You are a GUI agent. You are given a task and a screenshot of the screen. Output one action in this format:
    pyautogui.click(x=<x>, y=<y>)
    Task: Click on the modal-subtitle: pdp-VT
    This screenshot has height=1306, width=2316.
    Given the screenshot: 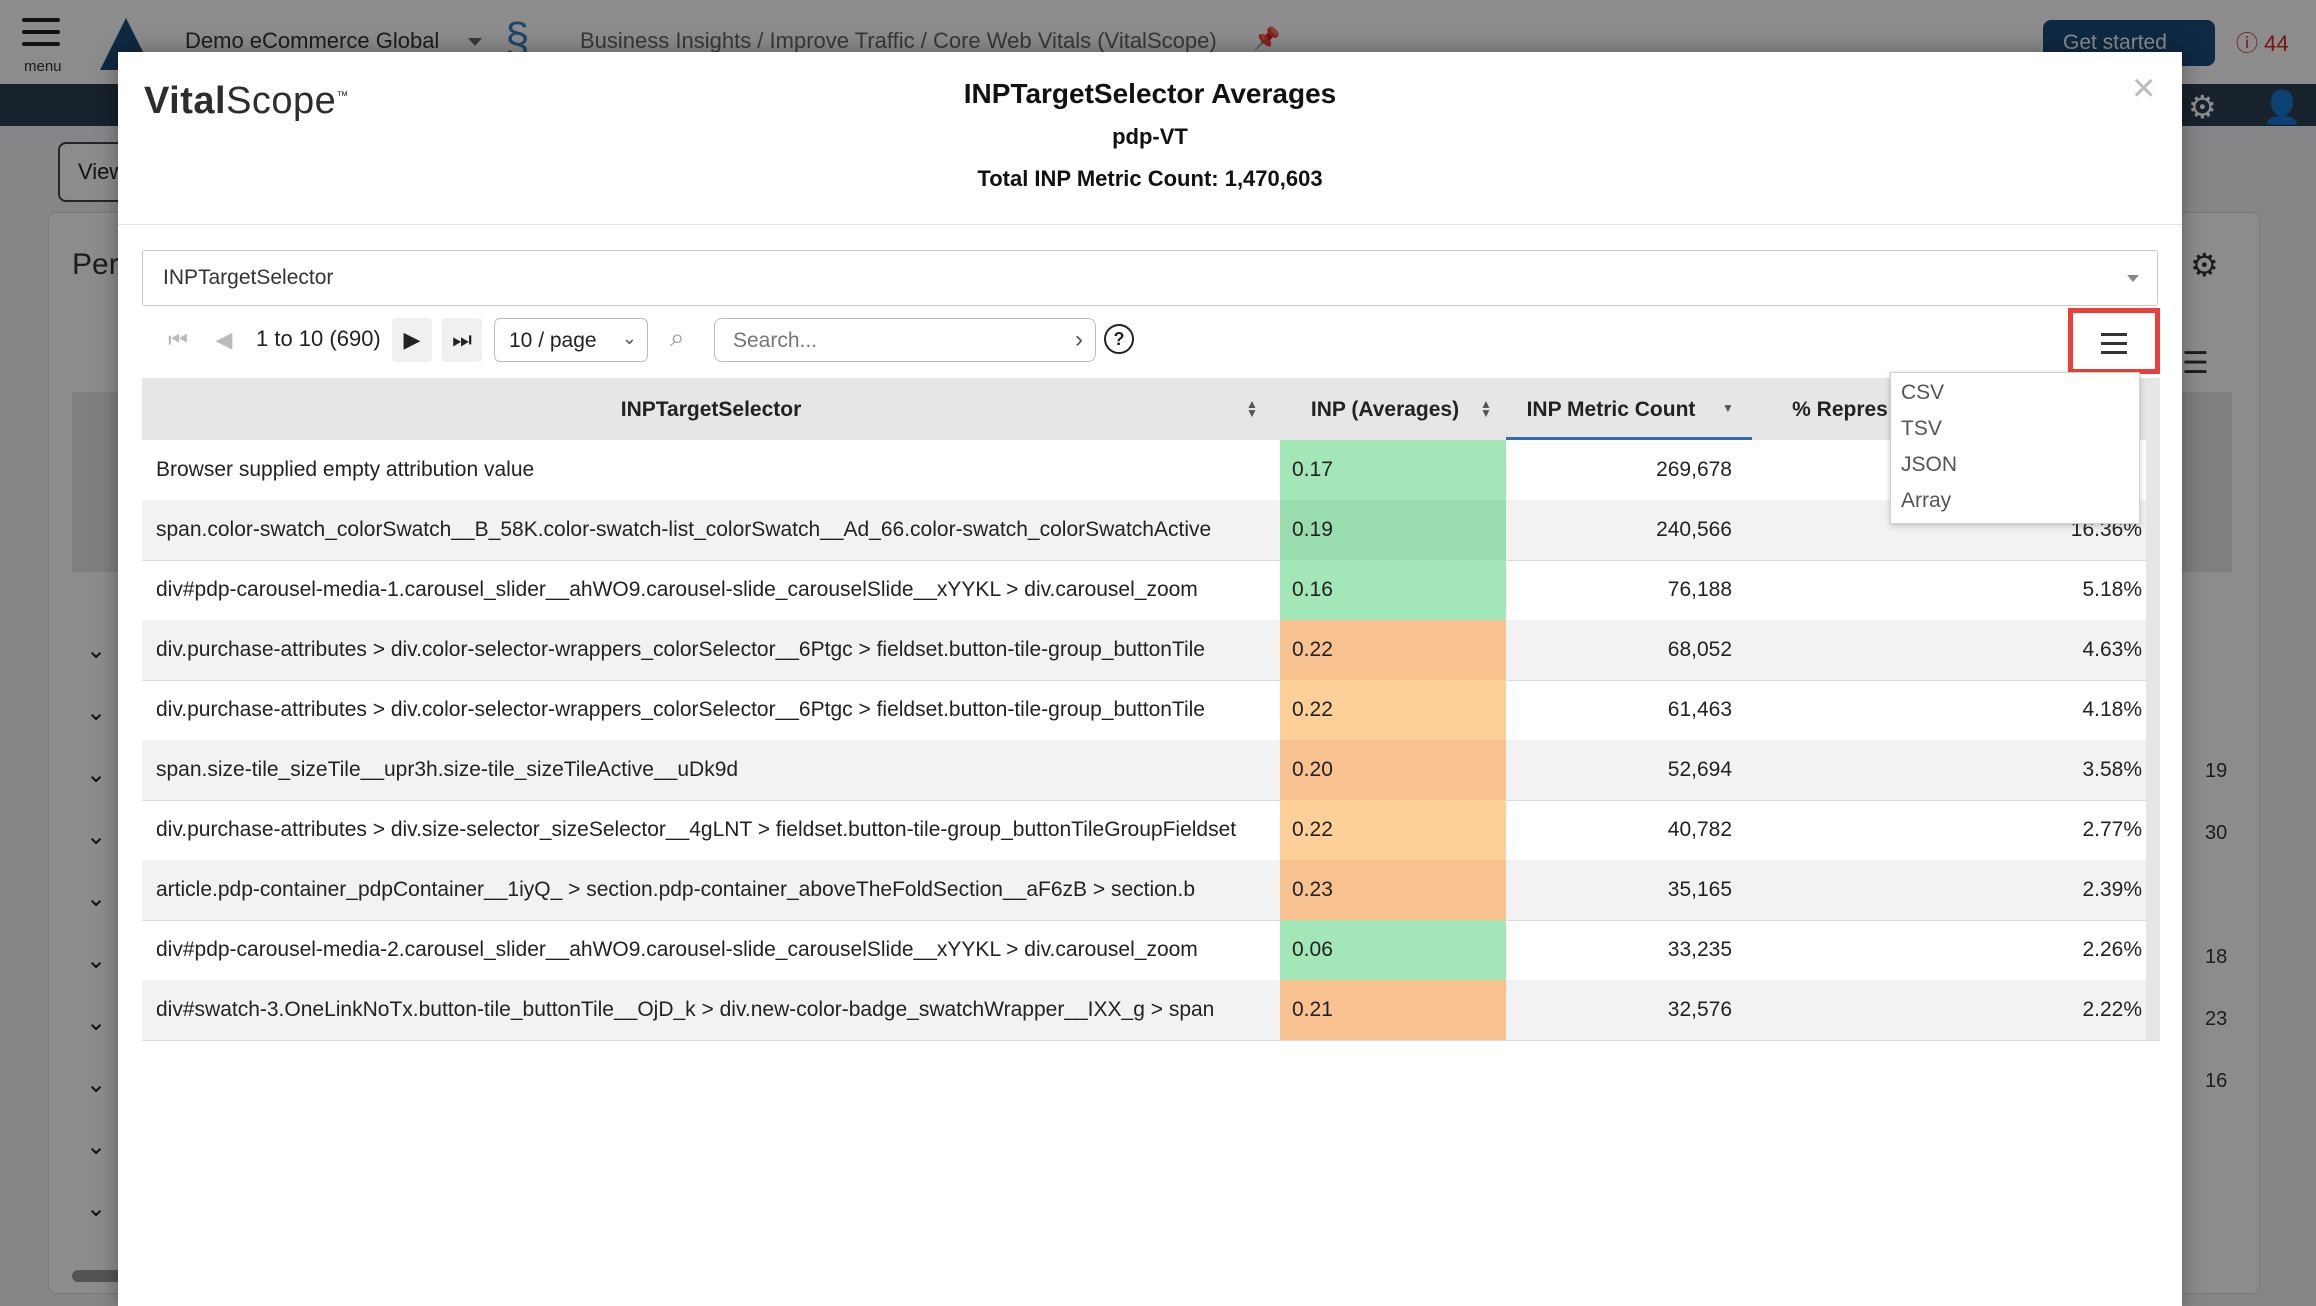 What is the action you would take?
    pyautogui.click(x=1150, y=136)
    